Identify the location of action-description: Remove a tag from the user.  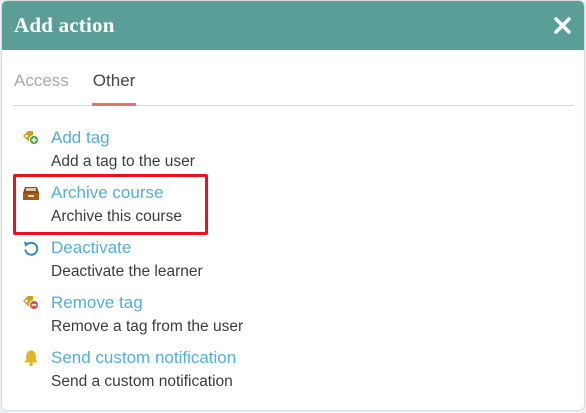
(147, 326).